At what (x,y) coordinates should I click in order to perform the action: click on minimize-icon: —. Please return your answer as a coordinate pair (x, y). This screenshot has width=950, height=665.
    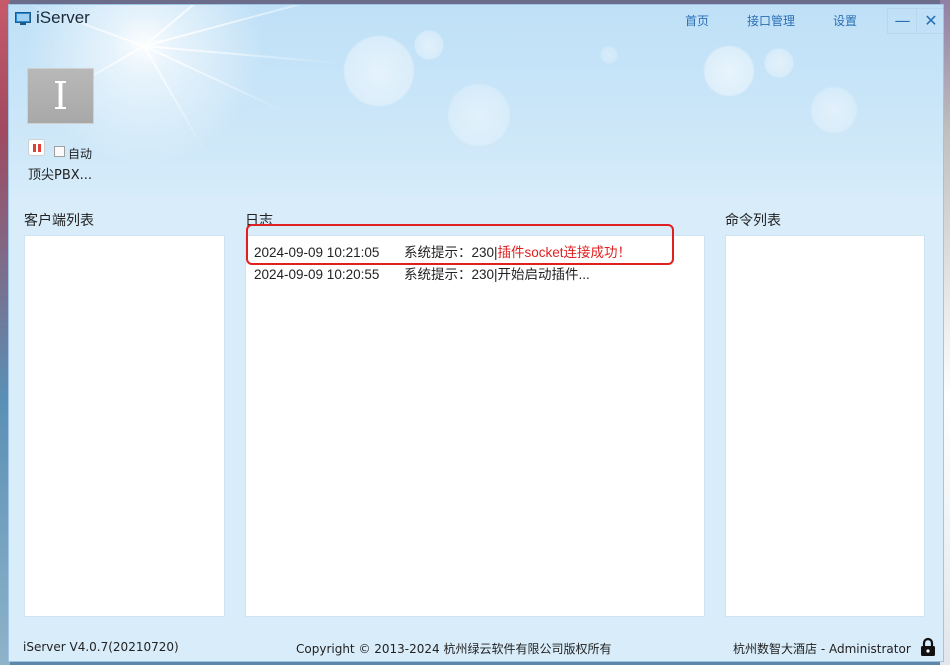
    Looking at the image, I should click on (902, 20).